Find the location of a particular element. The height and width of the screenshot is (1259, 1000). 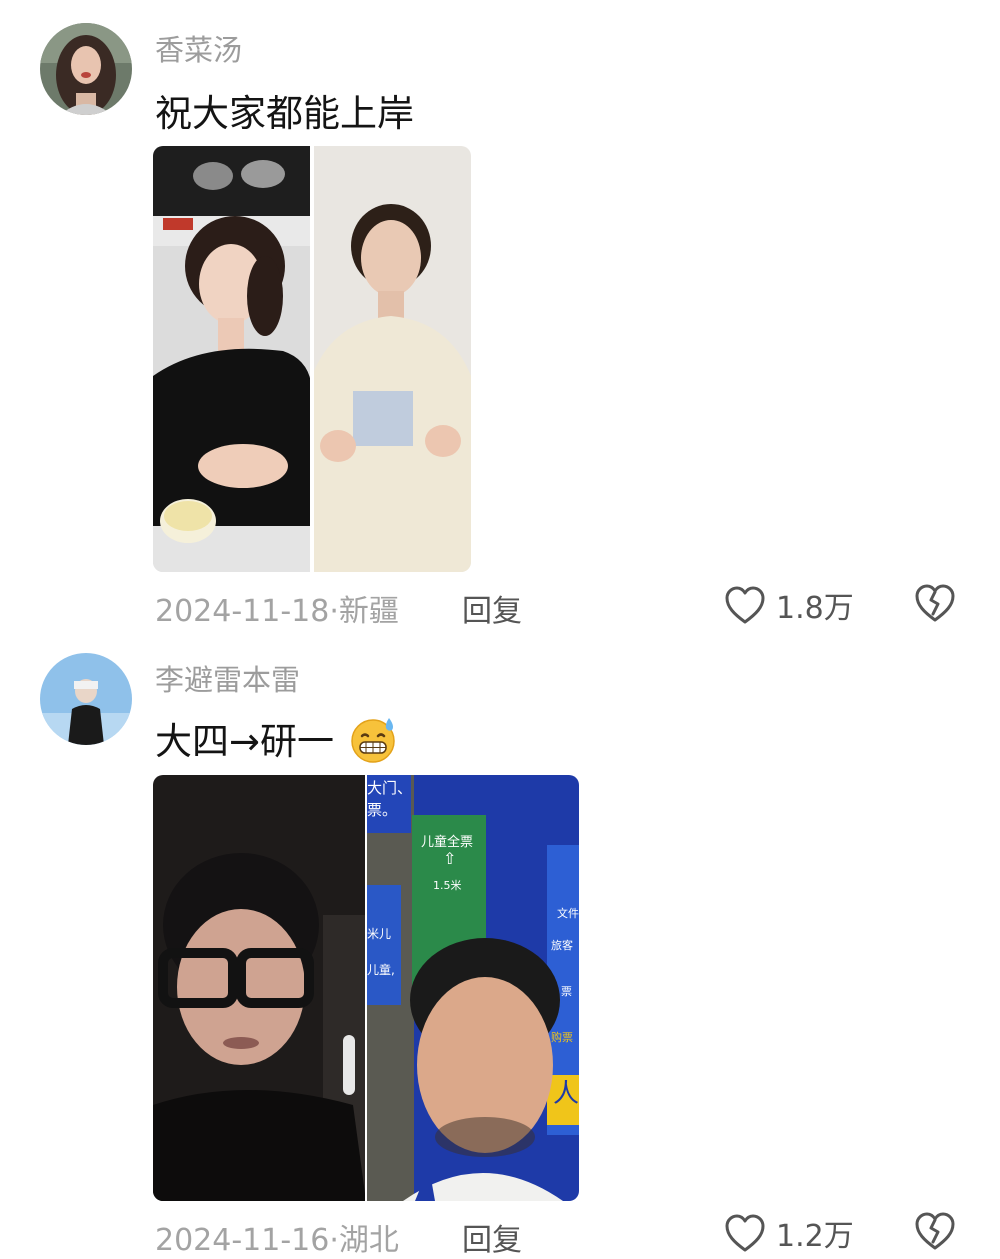

comment-location: 湖北 is located at coordinates (368, 1240).